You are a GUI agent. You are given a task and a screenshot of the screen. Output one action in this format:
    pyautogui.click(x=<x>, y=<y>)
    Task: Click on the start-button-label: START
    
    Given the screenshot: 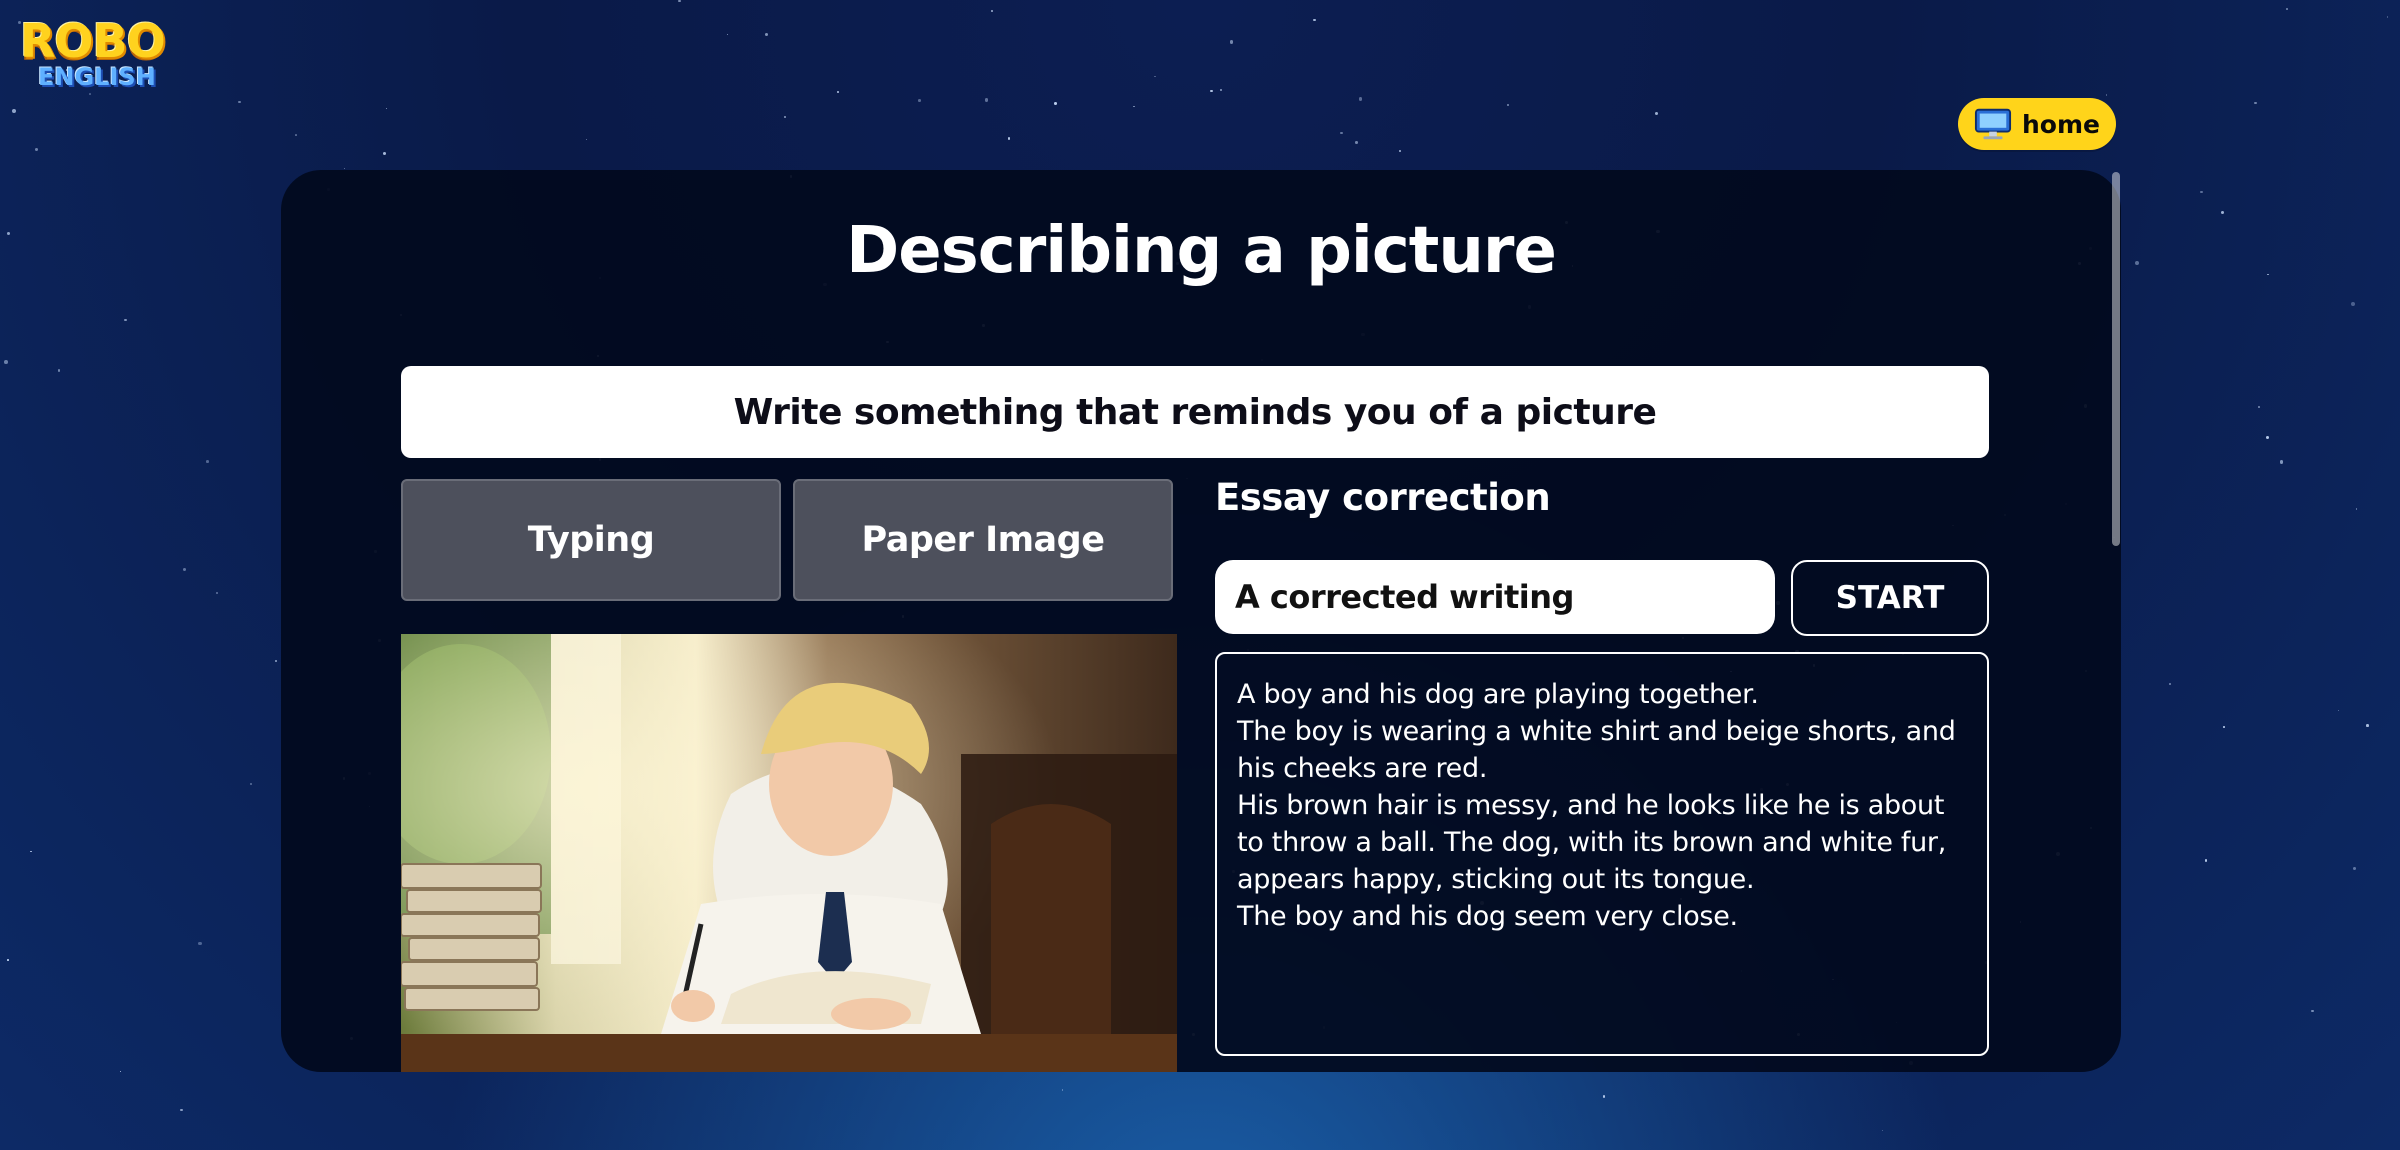 What is the action you would take?
    pyautogui.click(x=1890, y=598)
    